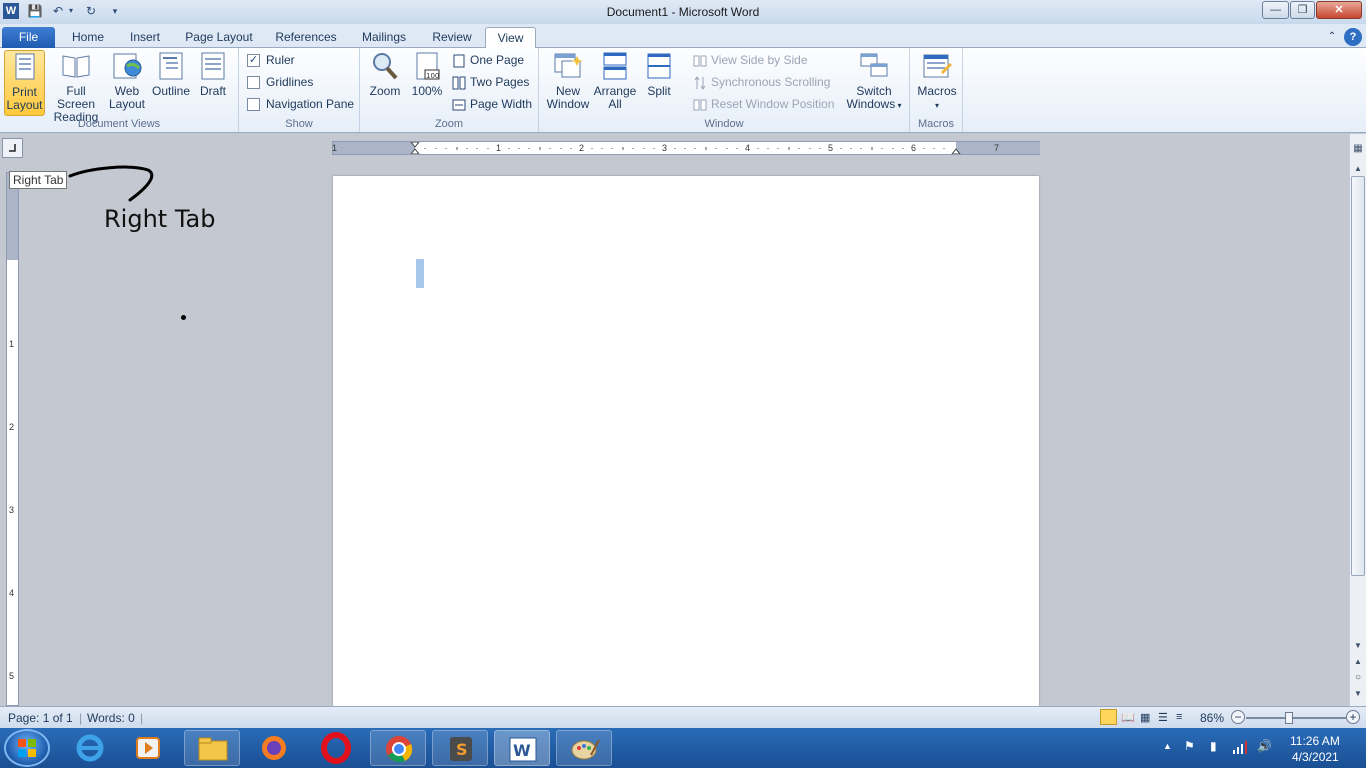 Image resolution: width=1366 pixels, height=768 pixels. I want to click on tab-home: Home, so click(88, 37).